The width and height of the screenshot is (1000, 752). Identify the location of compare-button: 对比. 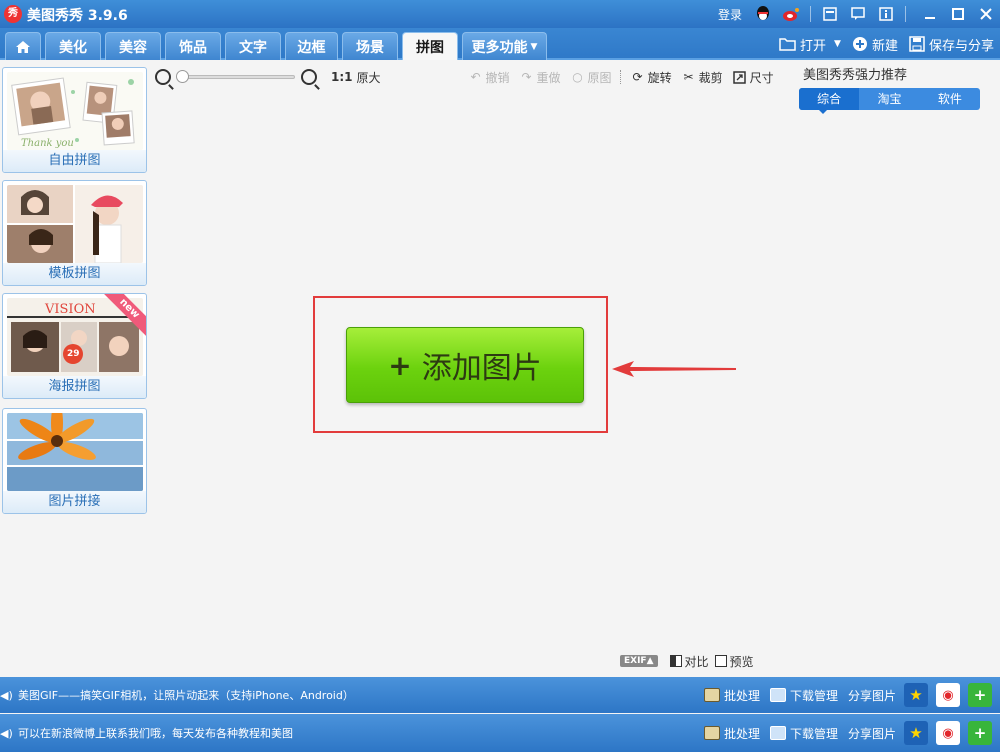
(689, 661).